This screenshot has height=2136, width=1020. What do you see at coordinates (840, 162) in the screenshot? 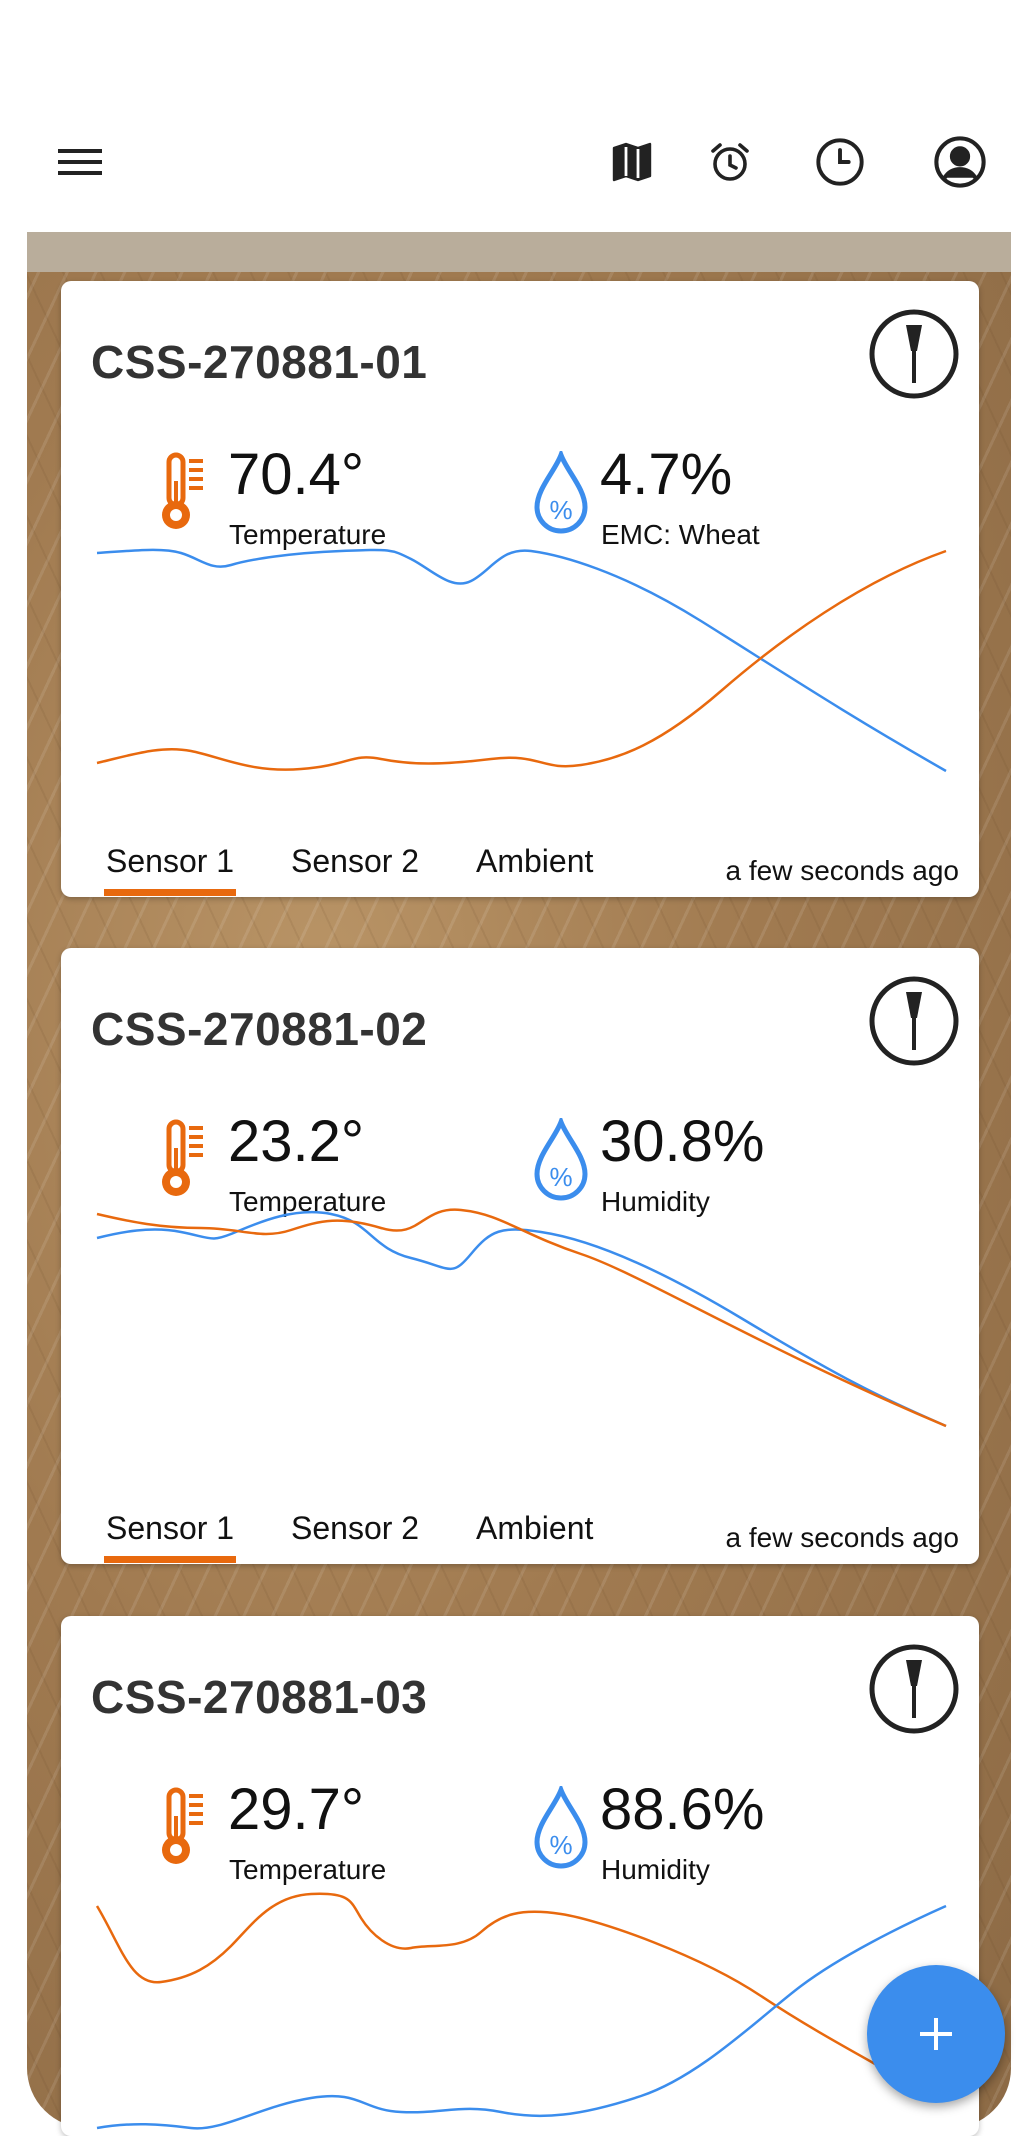
I see `clock-icon` at bounding box center [840, 162].